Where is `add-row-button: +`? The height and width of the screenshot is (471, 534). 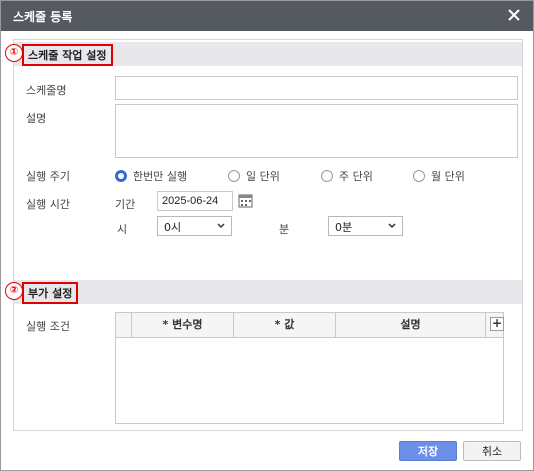
add-row-button: + is located at coordinates (497, 324).